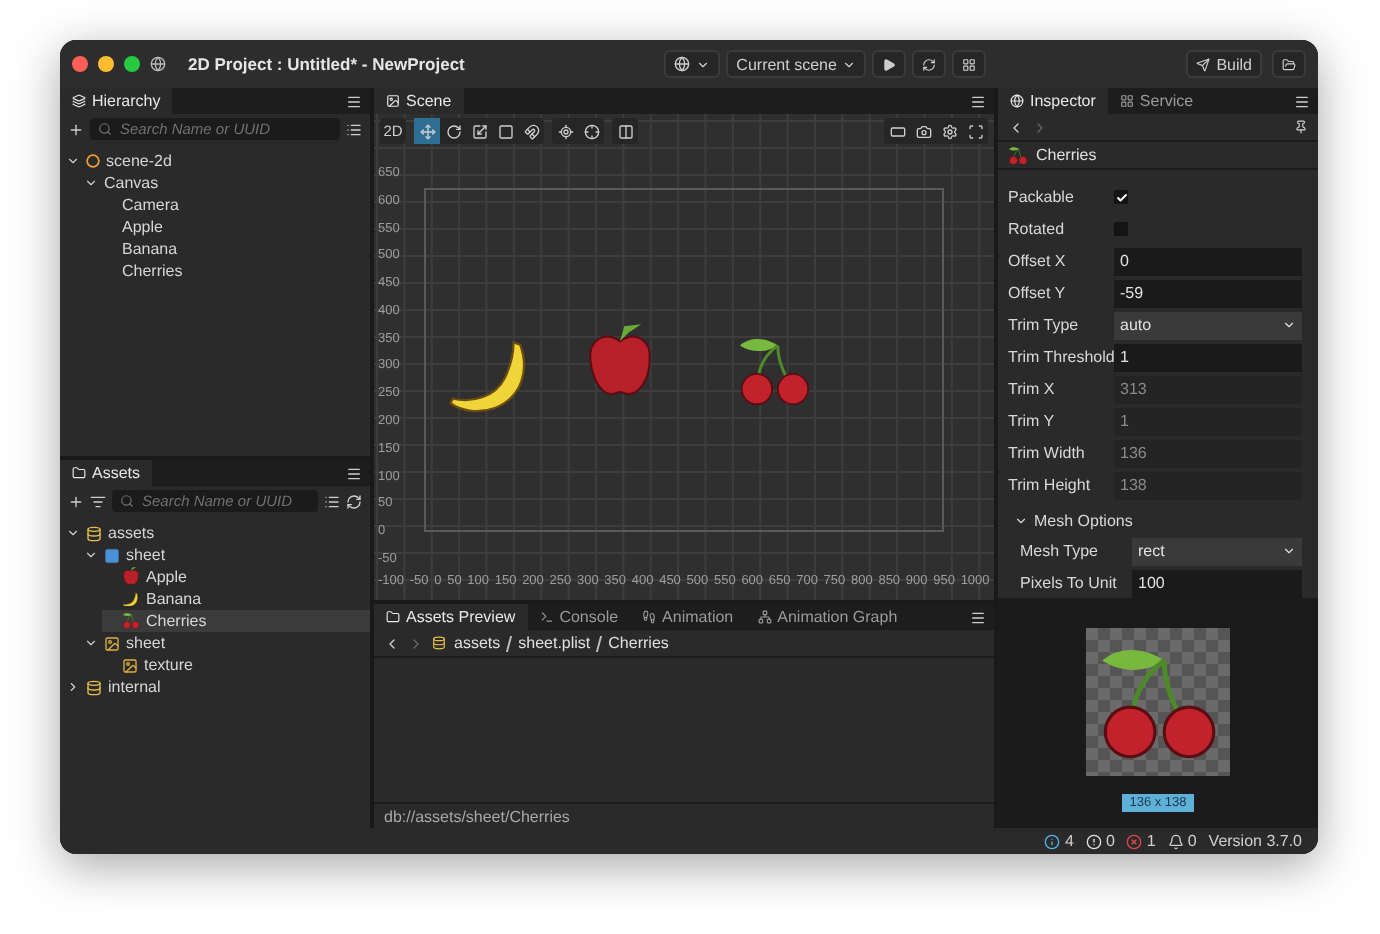 The width and height of the screenshot is (1380, 934). What do you see at coordinates (599, 643) in the screenshot?
I see `breadcrumb-separator` at bounding box center [599, 643].